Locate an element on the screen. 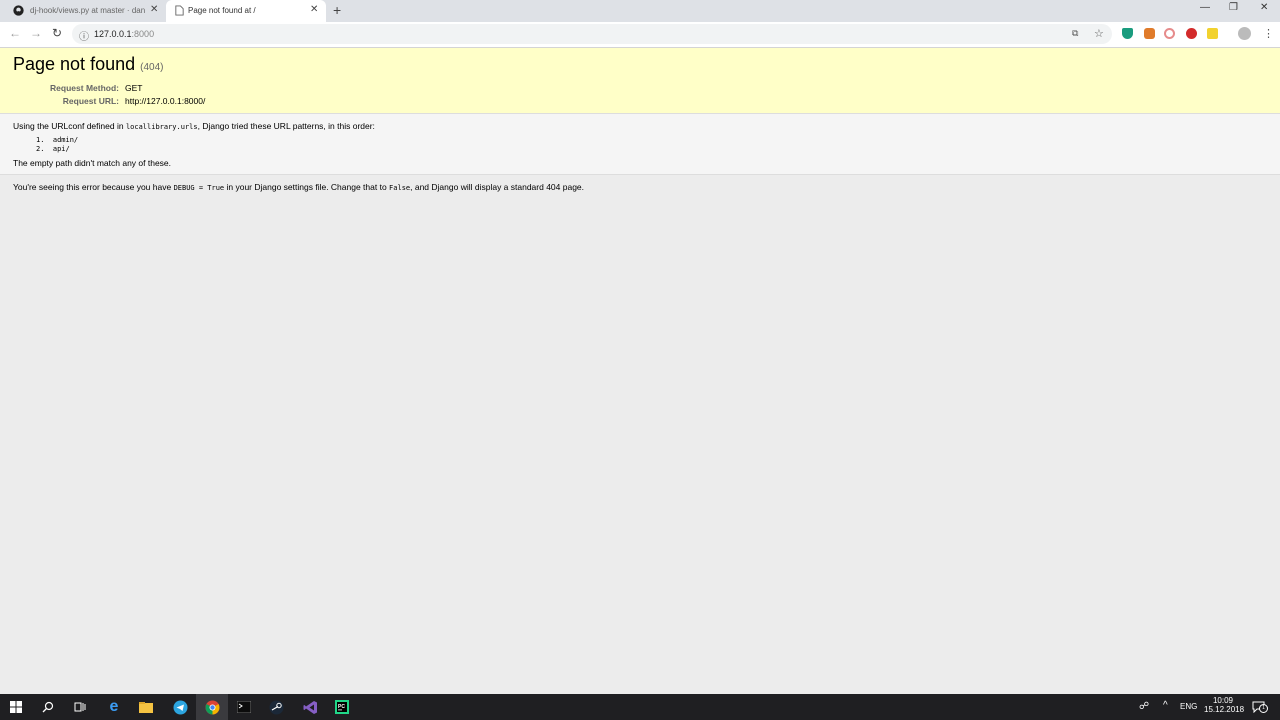 The height and width of the screenshot is (720, 1280). restore-icon: ❐ is located at coordinates (1233, 7).